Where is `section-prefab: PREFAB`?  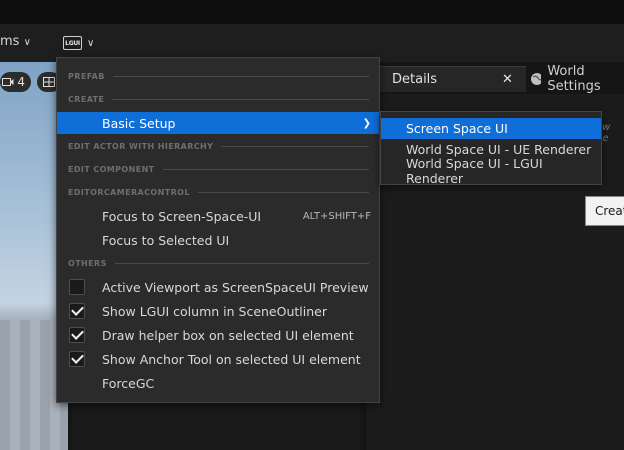 section-prefab: PREFAB is located at coordinates (218, 76).